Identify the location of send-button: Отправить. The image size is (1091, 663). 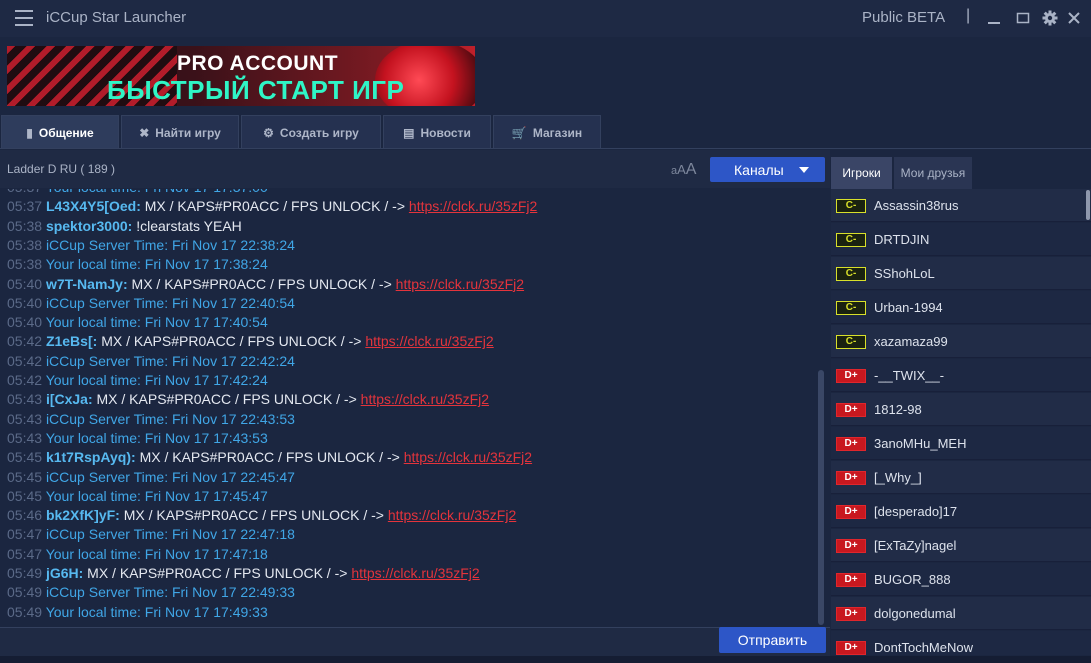
(772, 640).